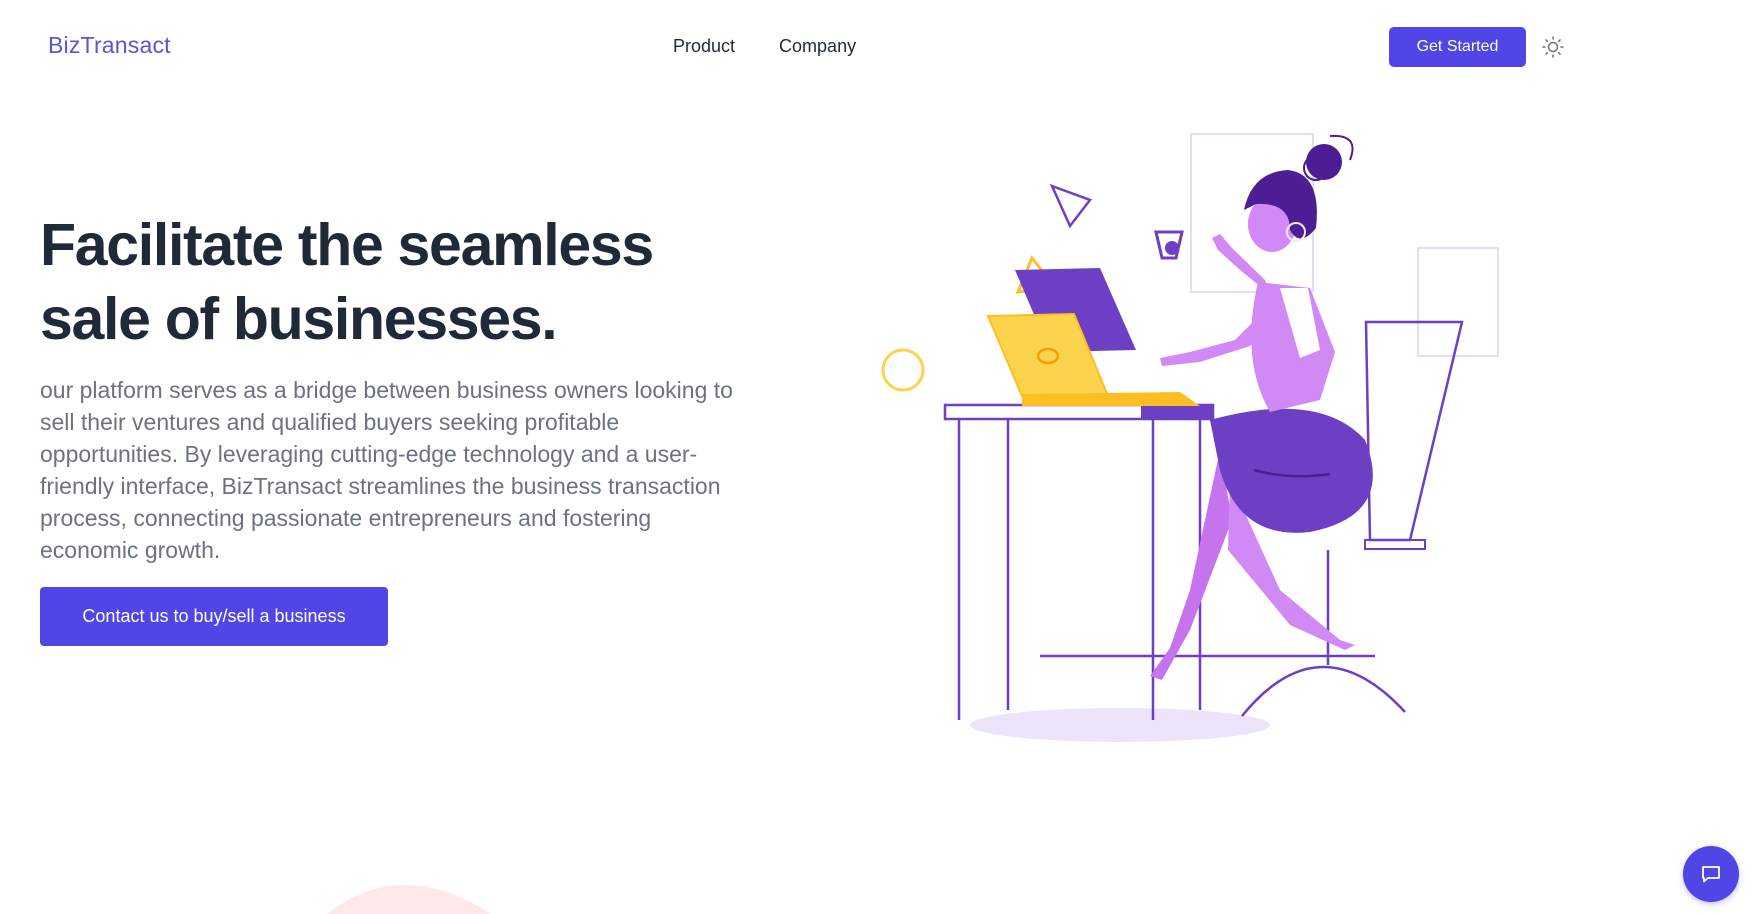 The width and height of the screenshot is (1751, 914). Describe the element at coordinates (299, 319) in the screenshot. I see `hero-title-line-2: sale of businesses.` at that location.